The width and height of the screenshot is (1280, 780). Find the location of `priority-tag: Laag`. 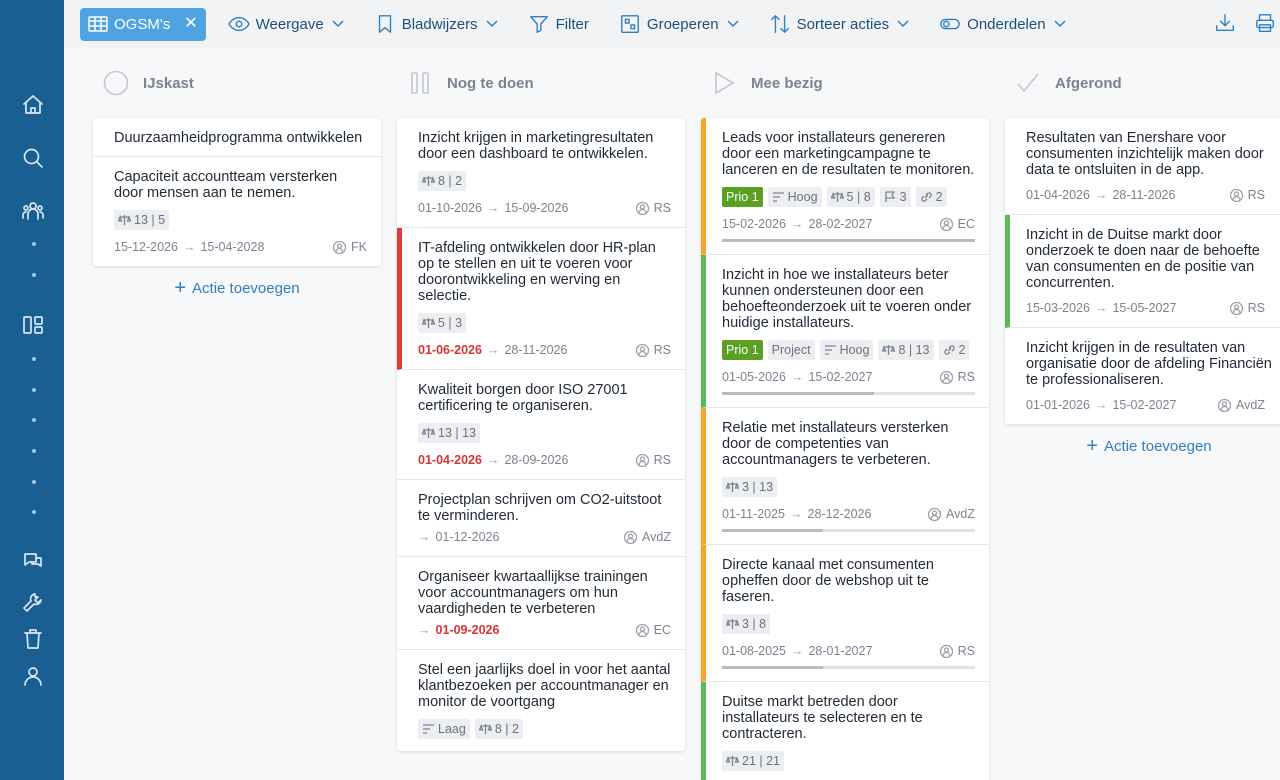

priority-tag: Laag is located at coordinates (444, 729).